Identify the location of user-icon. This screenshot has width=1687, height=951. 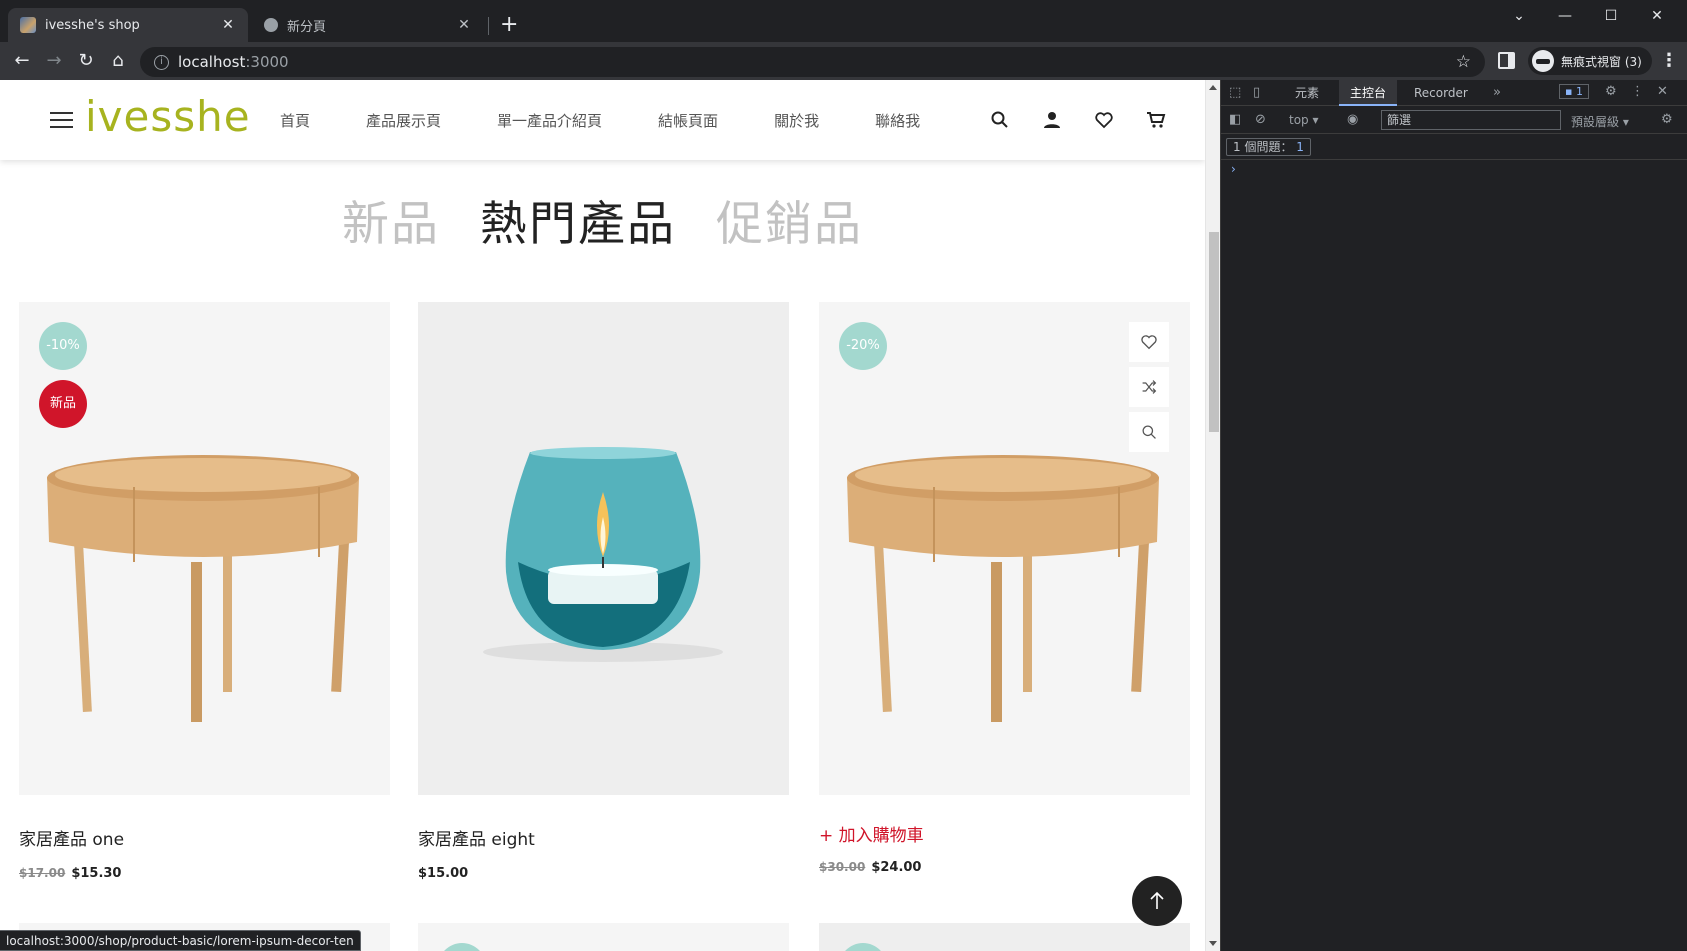
(1052, 120).